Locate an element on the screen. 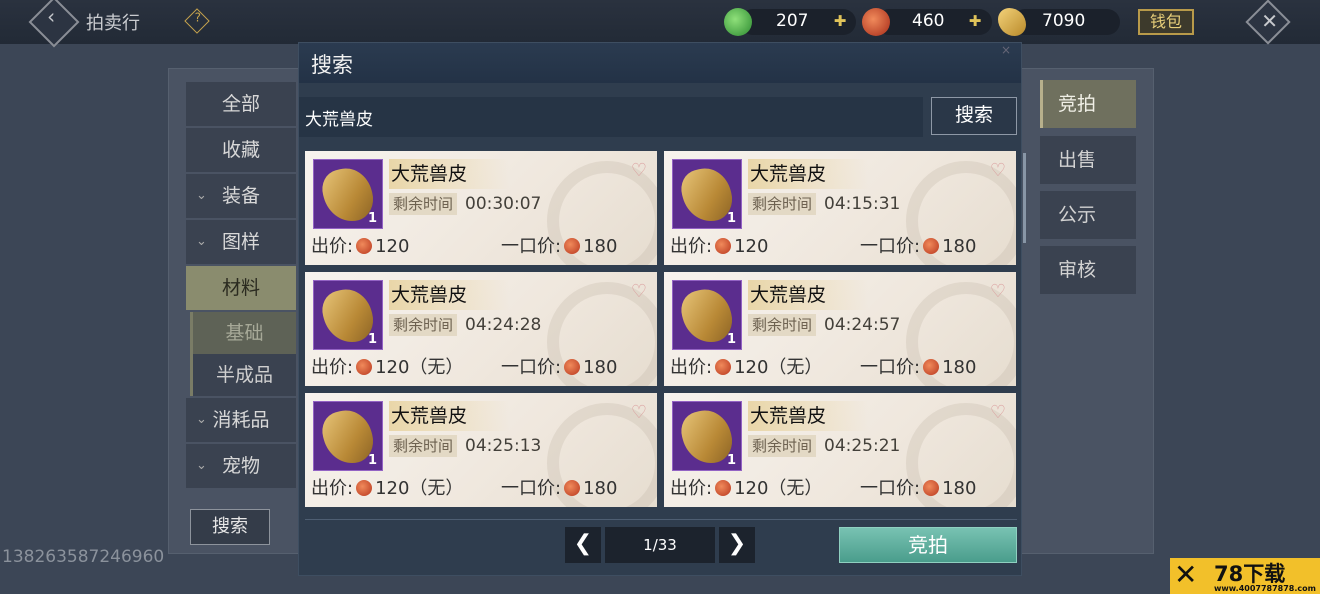 Image resolution: width=1320 pixels, height=594 pixels. tab-review: 审核 is located at coordinates (1088, 270).